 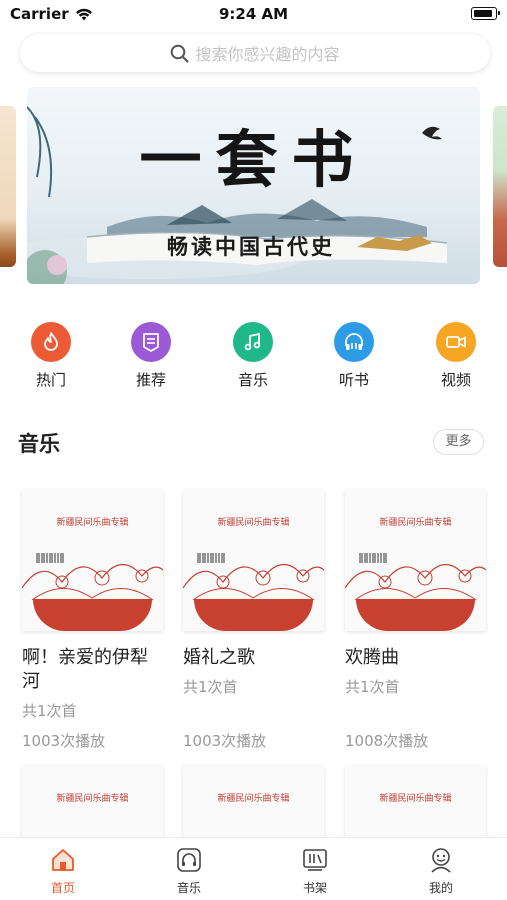 What do you see at coordinates (219, 657) in the screenshot?
I see `album-title: 婚礼之歌` at bounding box center [219, 657].